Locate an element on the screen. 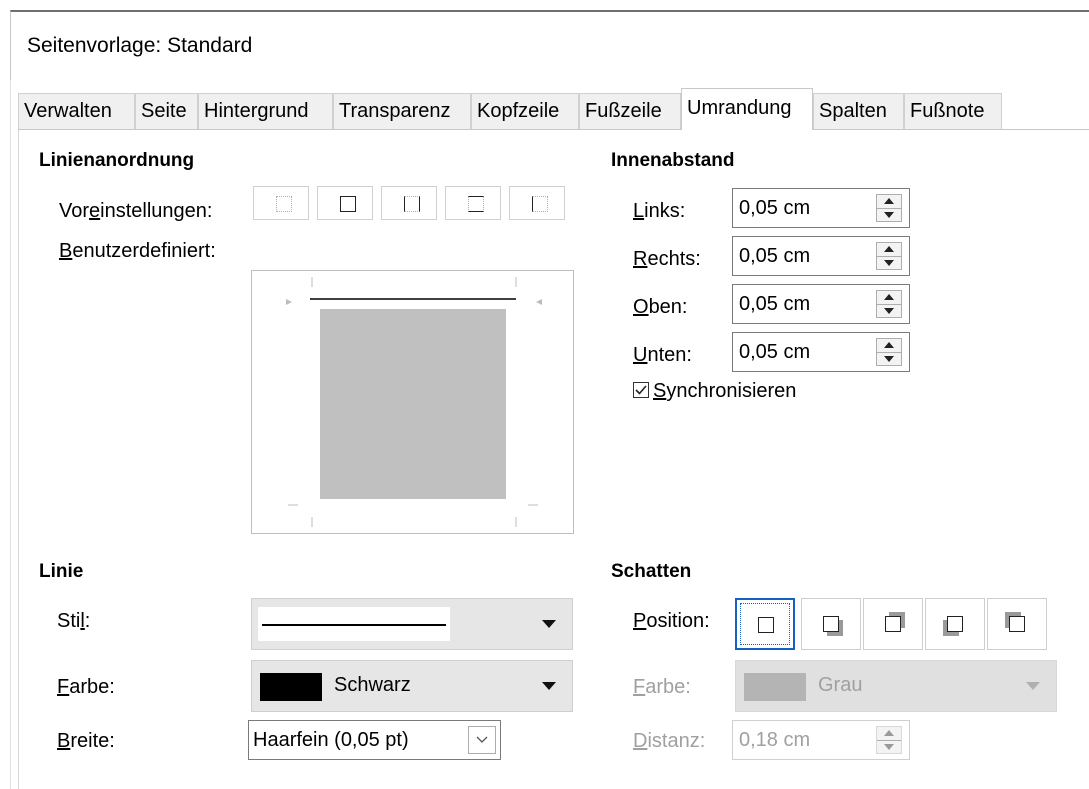 The height and width of the screenshot is (789, 1089). preset-top-bottom-borders-button is located at coordinates (473, 203).